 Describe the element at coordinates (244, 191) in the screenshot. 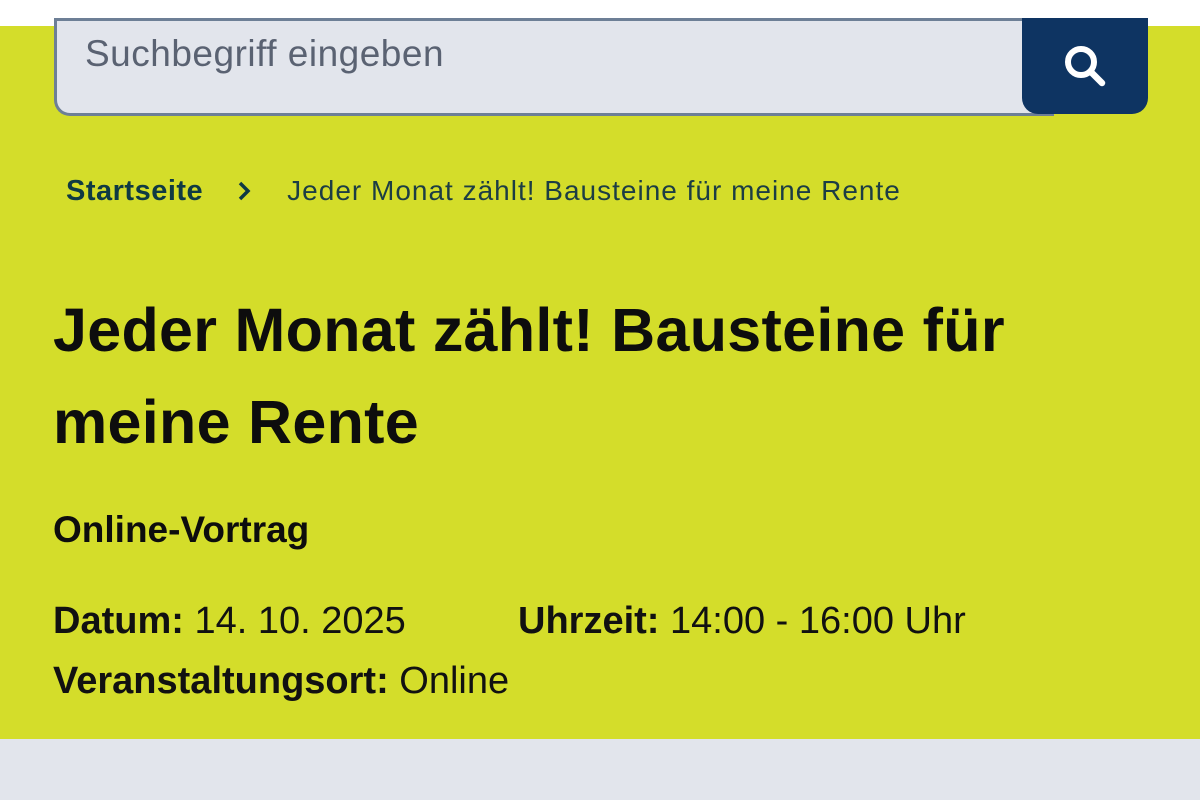

I see `chevron-right-icon` at that location.